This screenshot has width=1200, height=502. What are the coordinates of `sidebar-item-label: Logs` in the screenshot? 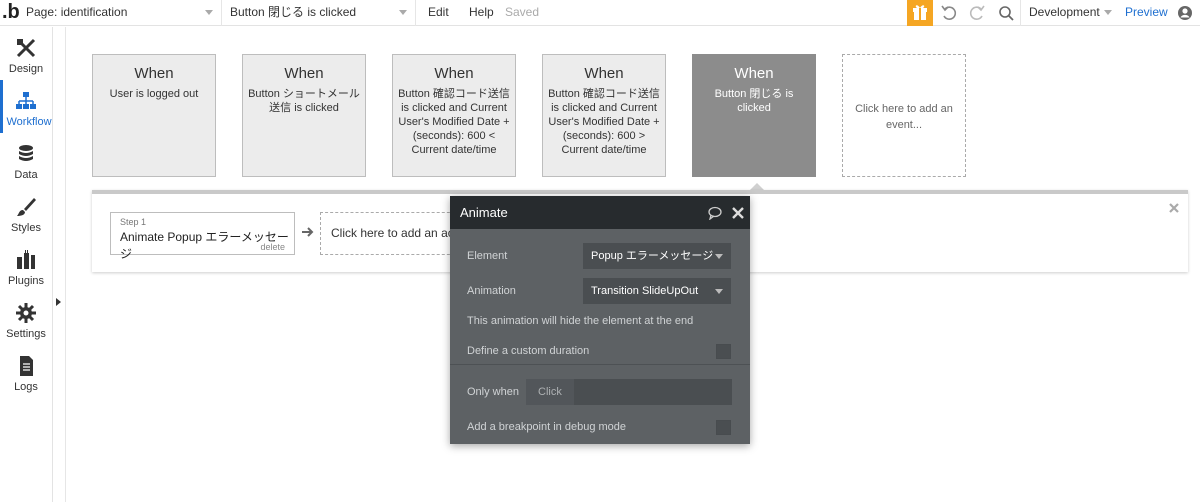 It's located at (26, 387).